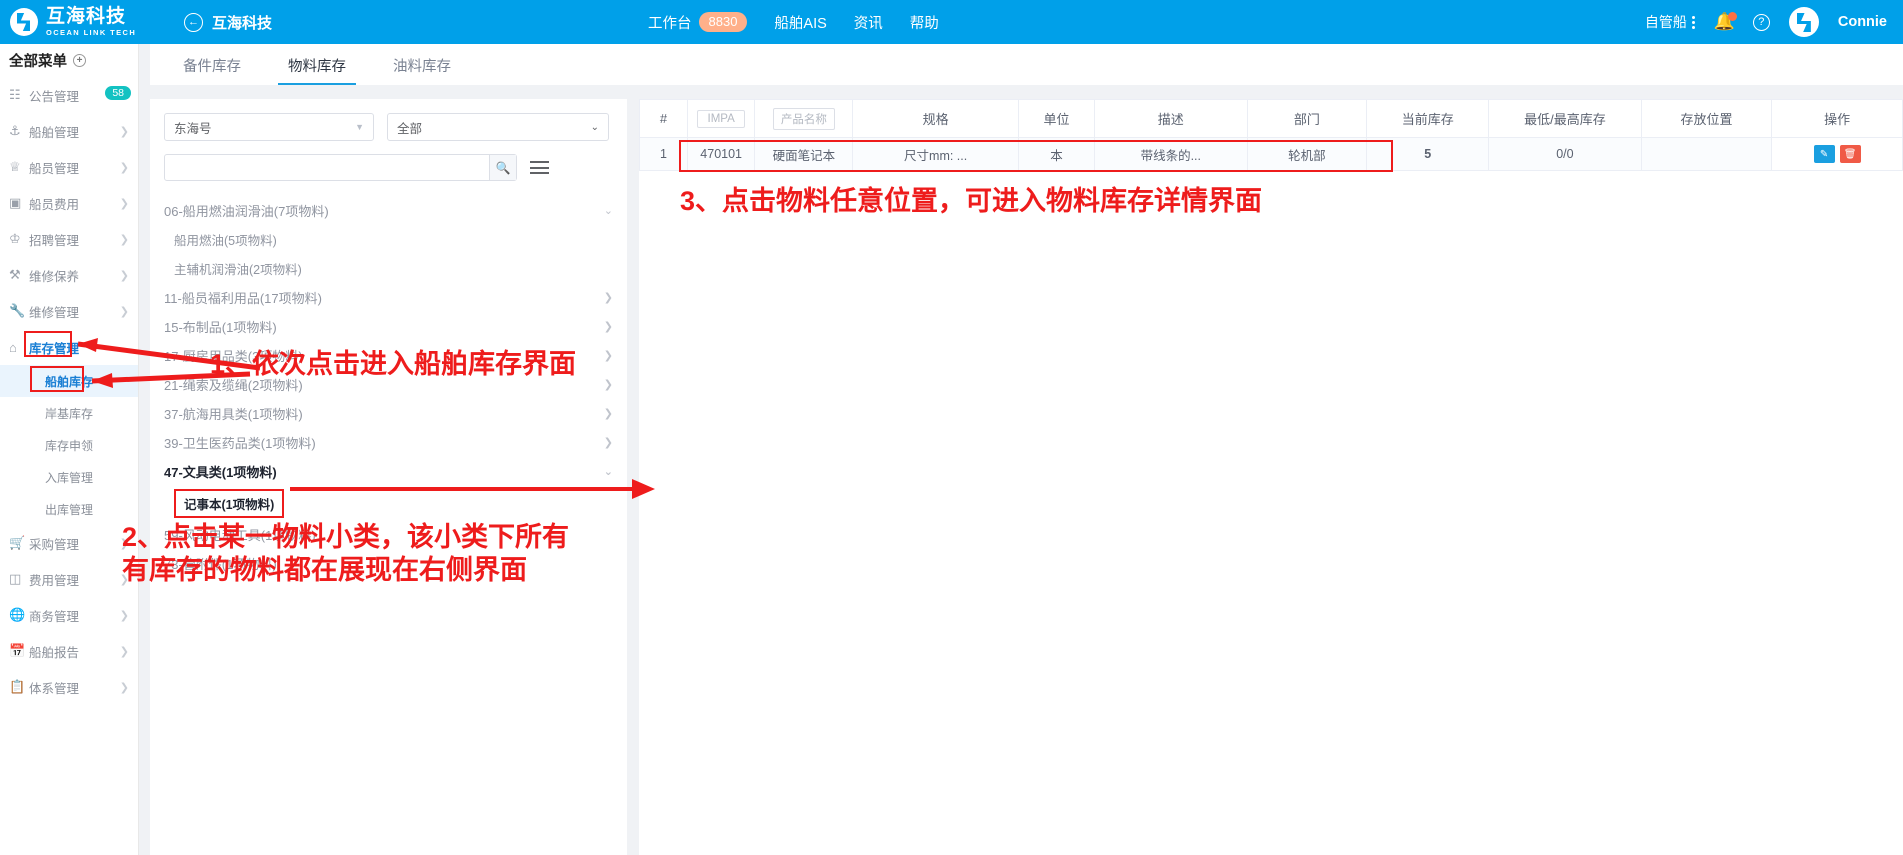  What do you see at coordinates (317, 67) in the screenshot?
I see `tab-label-material: 物料库存` at bounding box center [317, 67].